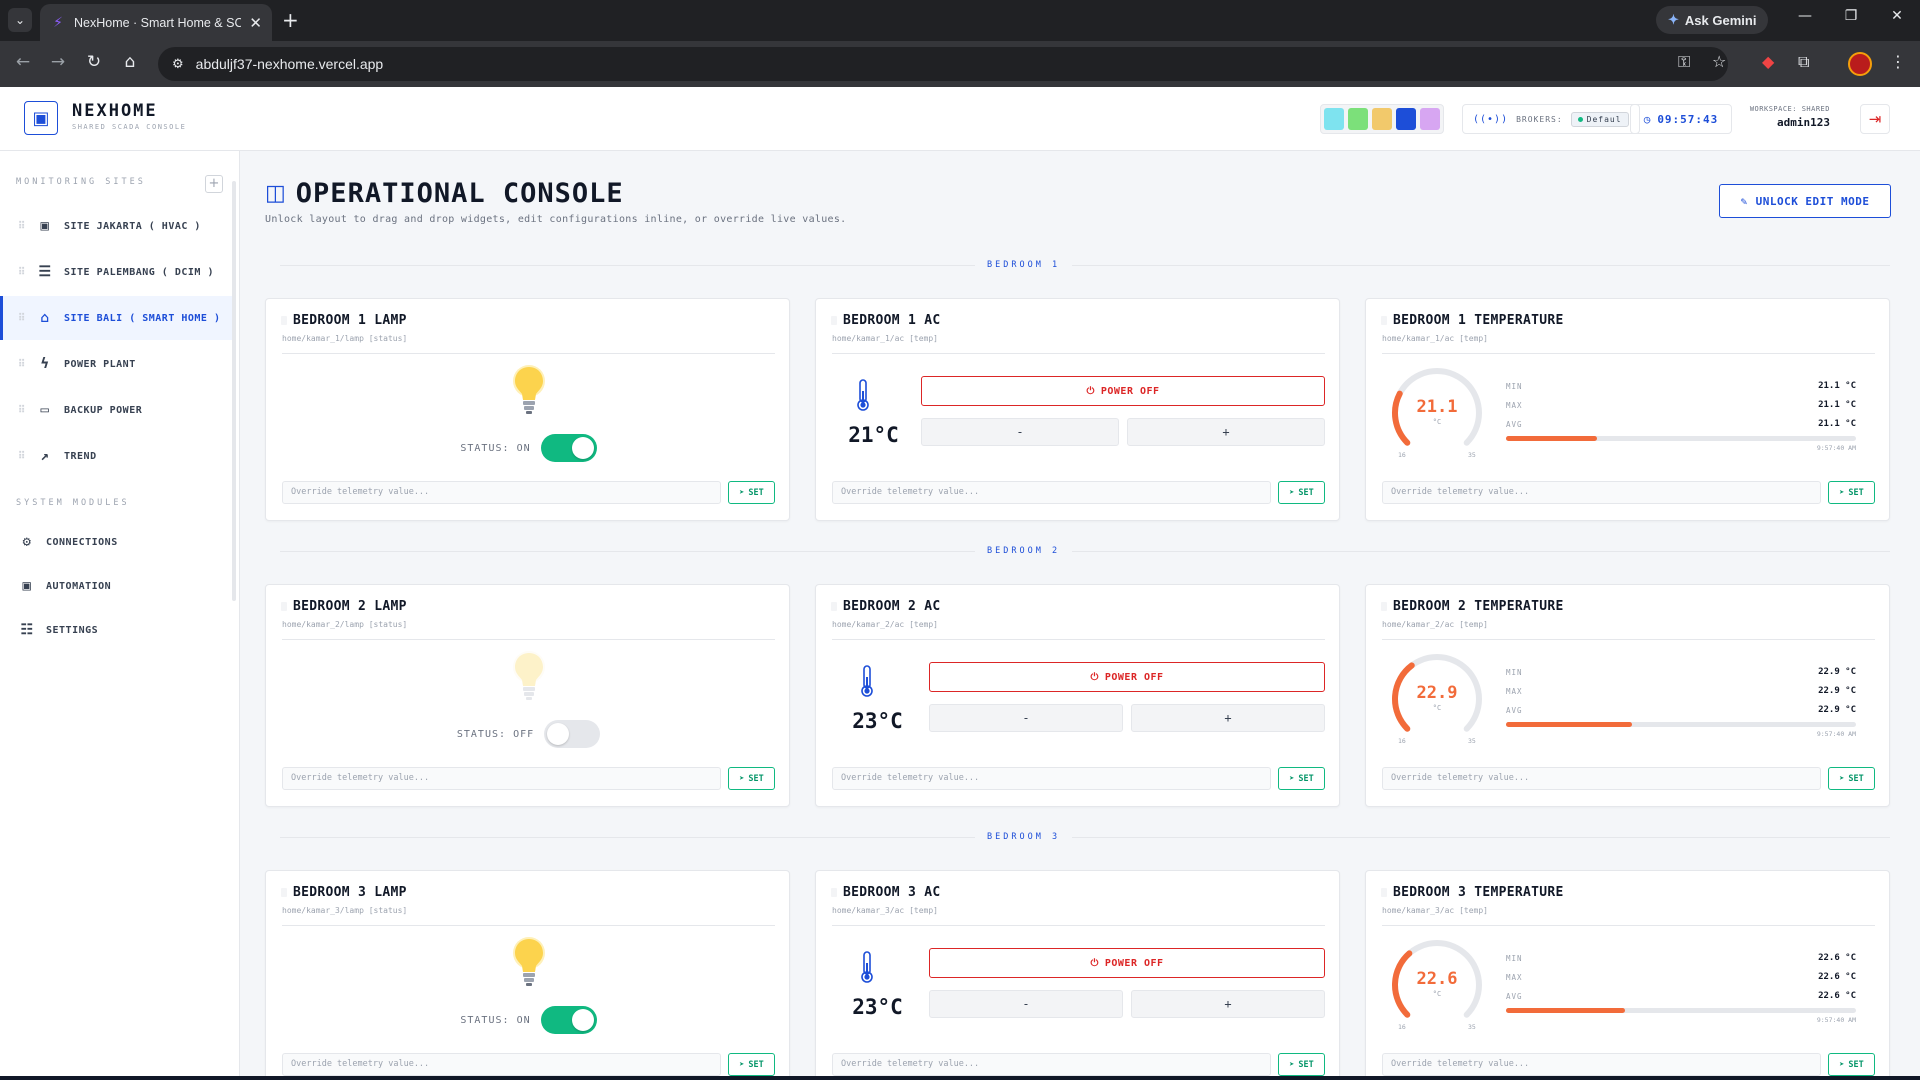 Image resolution: width=1920 pixels, height=1080 pixels. What do you see at coordinates (885, 910) in the screenshot?
I see `card-topic: home/kamar_3/ac [temp]` at bounding box center [885, 910].